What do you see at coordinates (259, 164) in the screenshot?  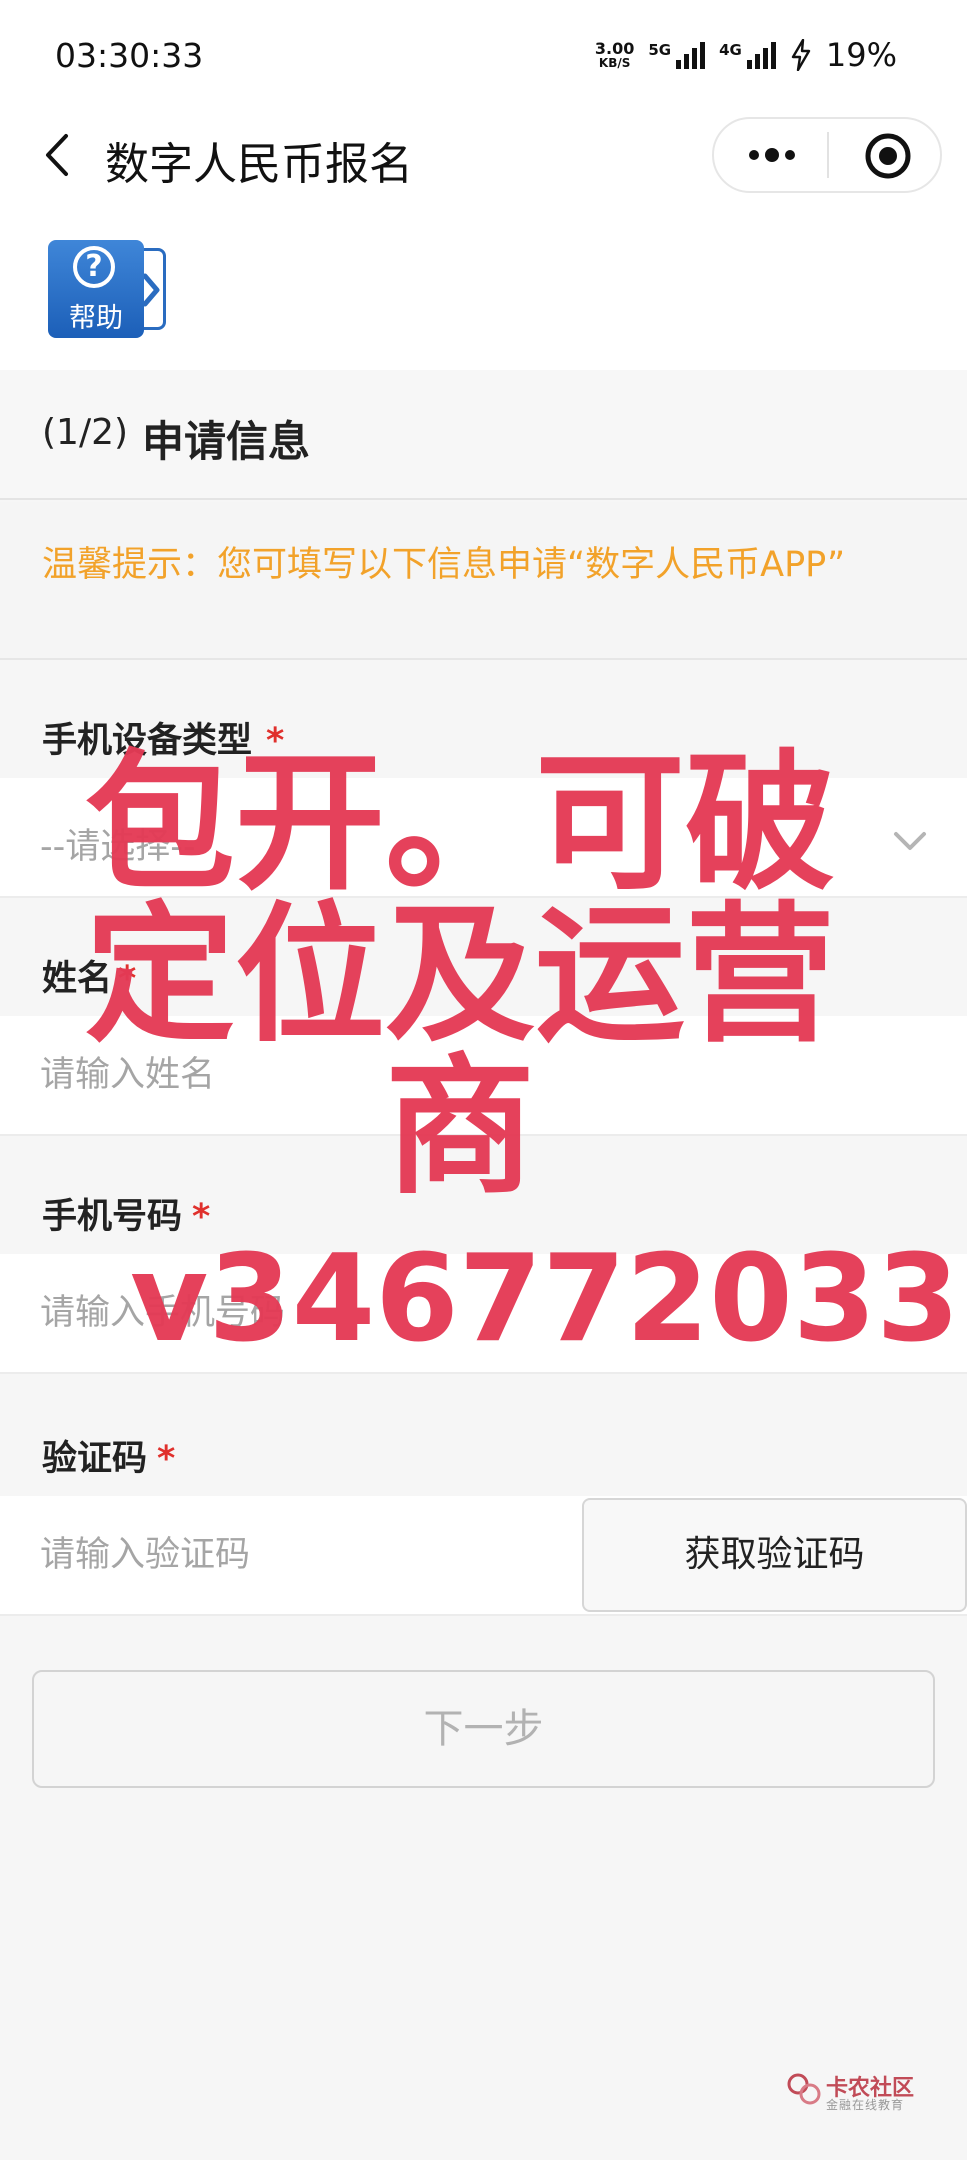 I see `page-title: 数字人民币报名` at bounding box center [259, 164].